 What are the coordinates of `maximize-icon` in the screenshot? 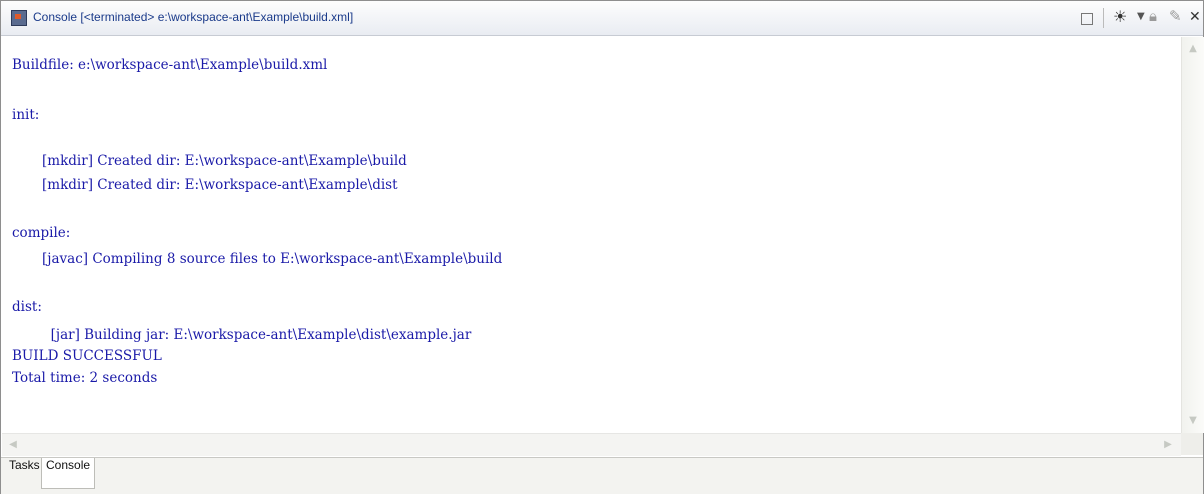 It's located at (1087, 19).